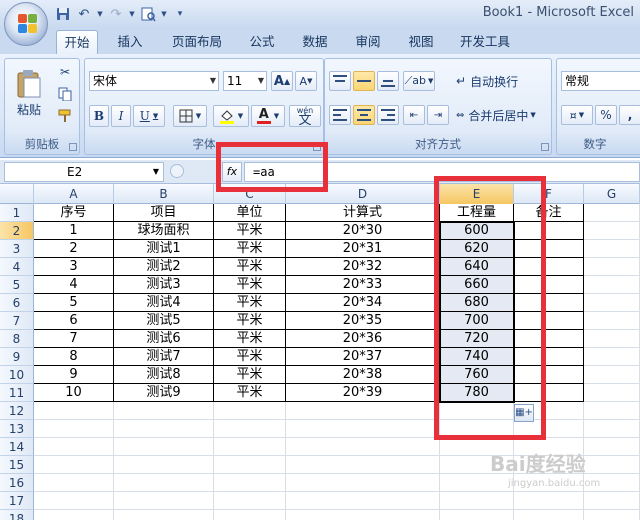 Image resolution: width=640 pixels, height=520 pixels. Describe the element at coordinates (232, 172) in the screenshot. I see `insert-function-button: fx` at that location.